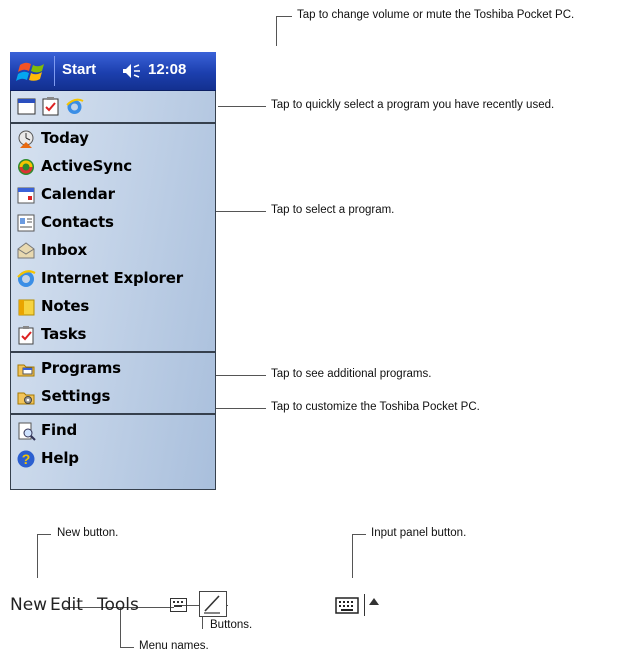 Image resolution: width=629 pixels, height=660 pixels. What do you see at coordinates (113, 71) in the screenshot?
I see `title-bar: Start 12:08` at bounding box center [113, 71].